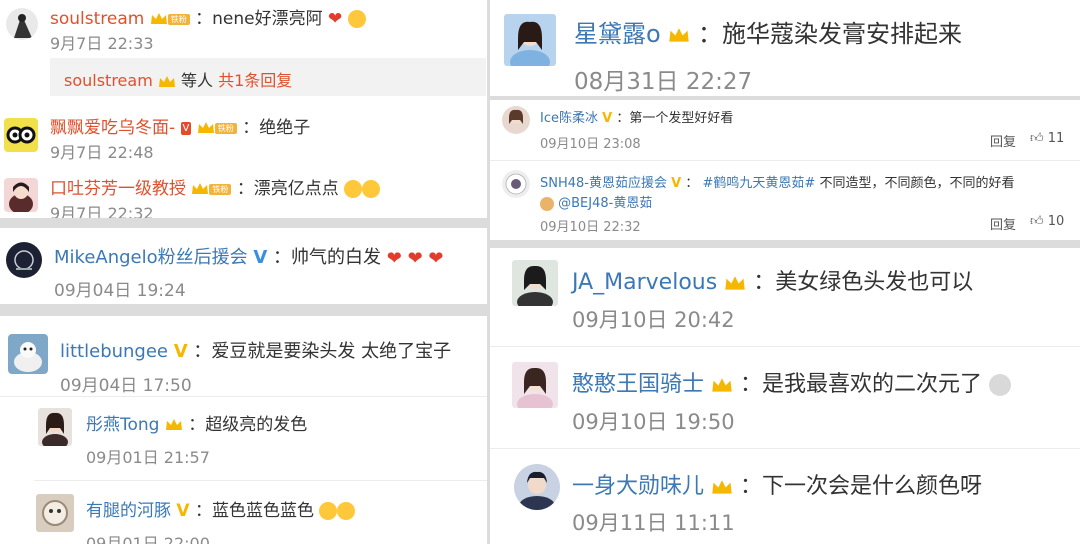  I want to click on surprised-emoji, so click(1000, 385).